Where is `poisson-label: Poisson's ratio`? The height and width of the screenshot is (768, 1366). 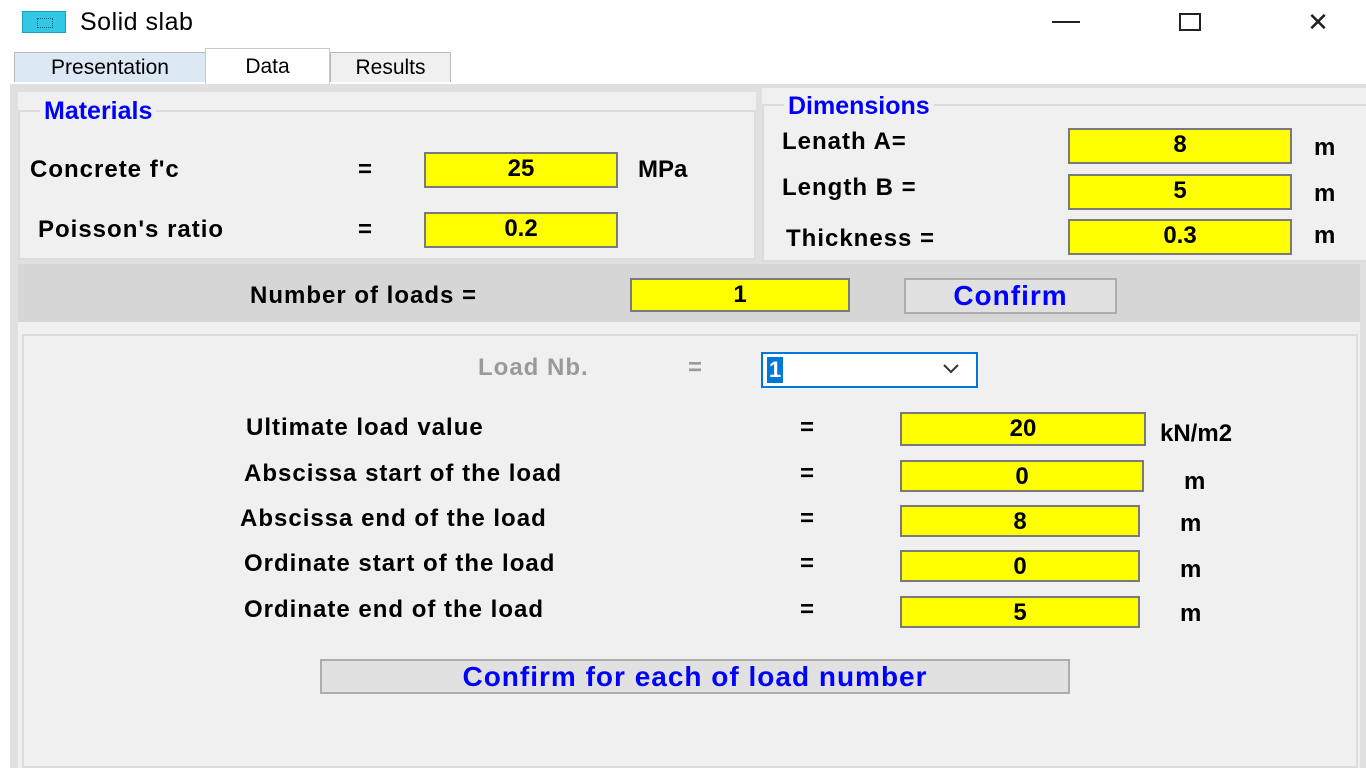 poisson-label: Poisson's ratio is located at coordinates (131, 229).